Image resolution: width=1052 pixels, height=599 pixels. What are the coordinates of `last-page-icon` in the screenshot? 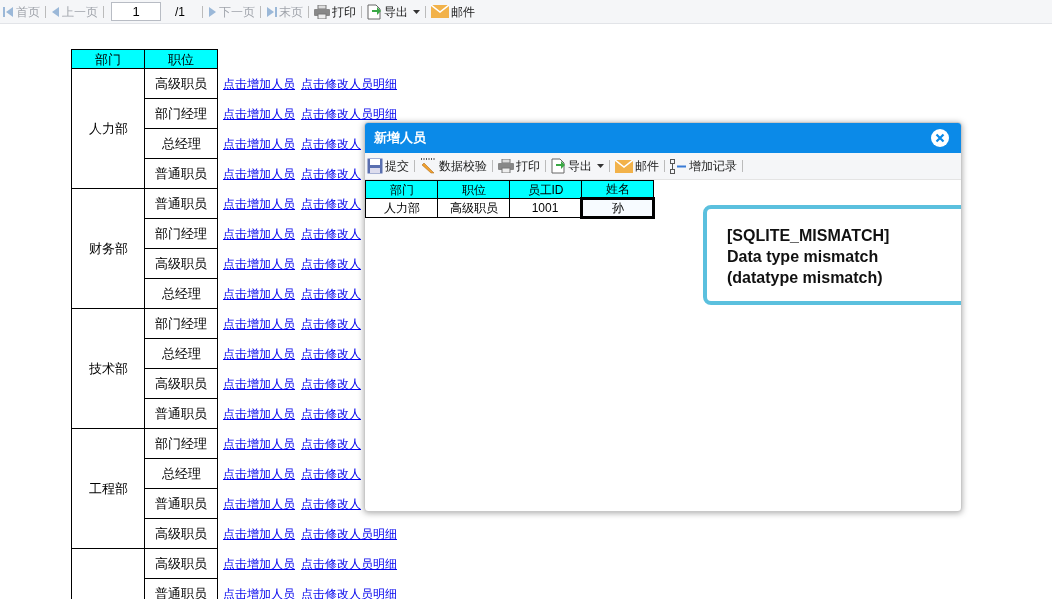 It's located at (271, 11).